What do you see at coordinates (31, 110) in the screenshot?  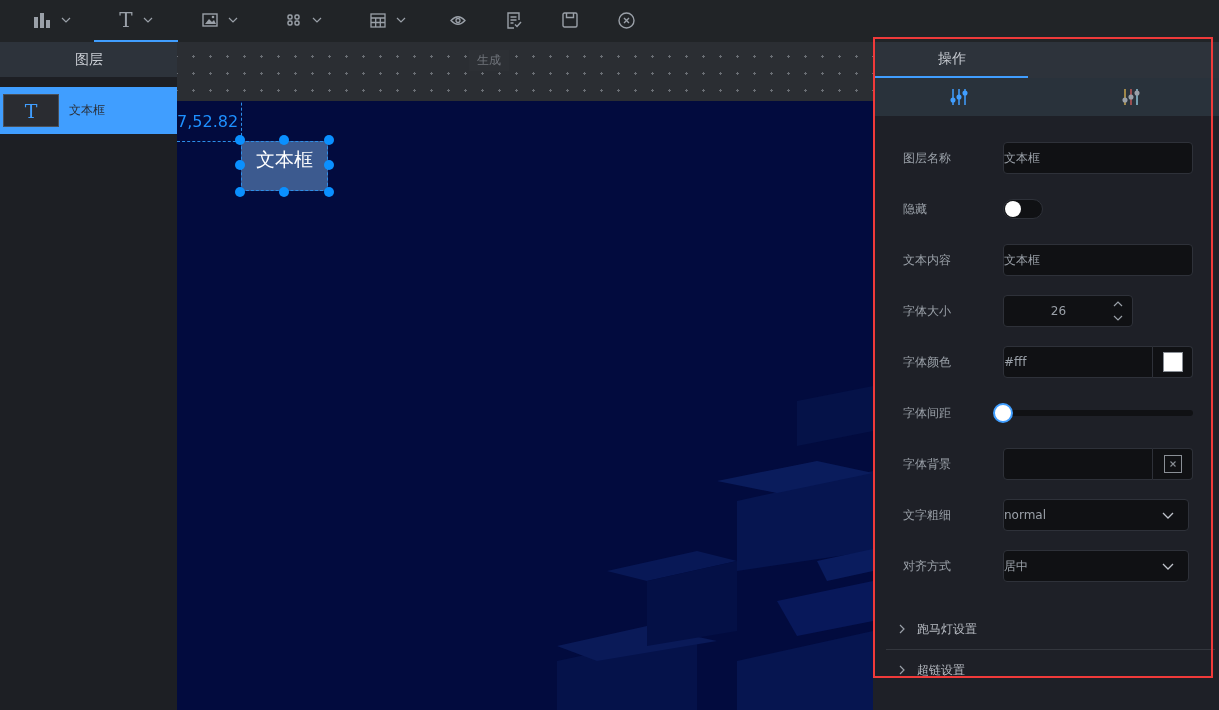 I see `layer-thumbnail: T` at bounding box center [31, 110].